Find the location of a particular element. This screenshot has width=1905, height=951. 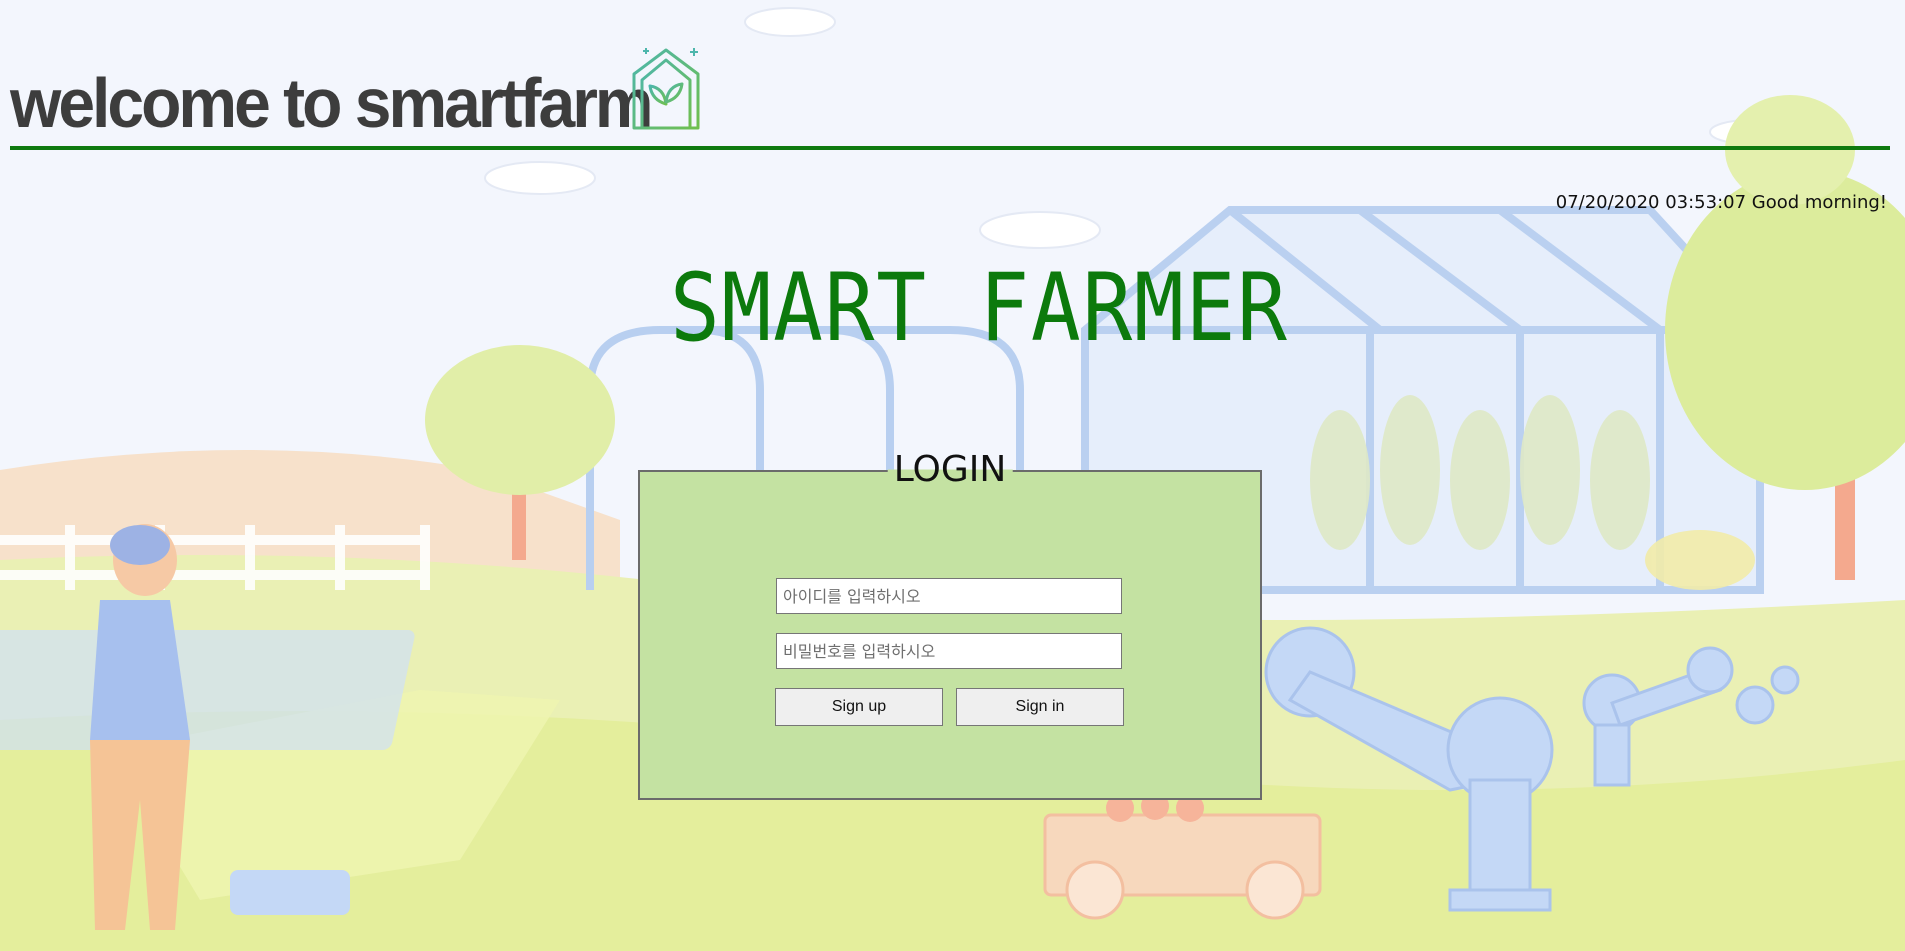

login-form: LOGIN Sign up Sign in is located at coordinates (950, 626).